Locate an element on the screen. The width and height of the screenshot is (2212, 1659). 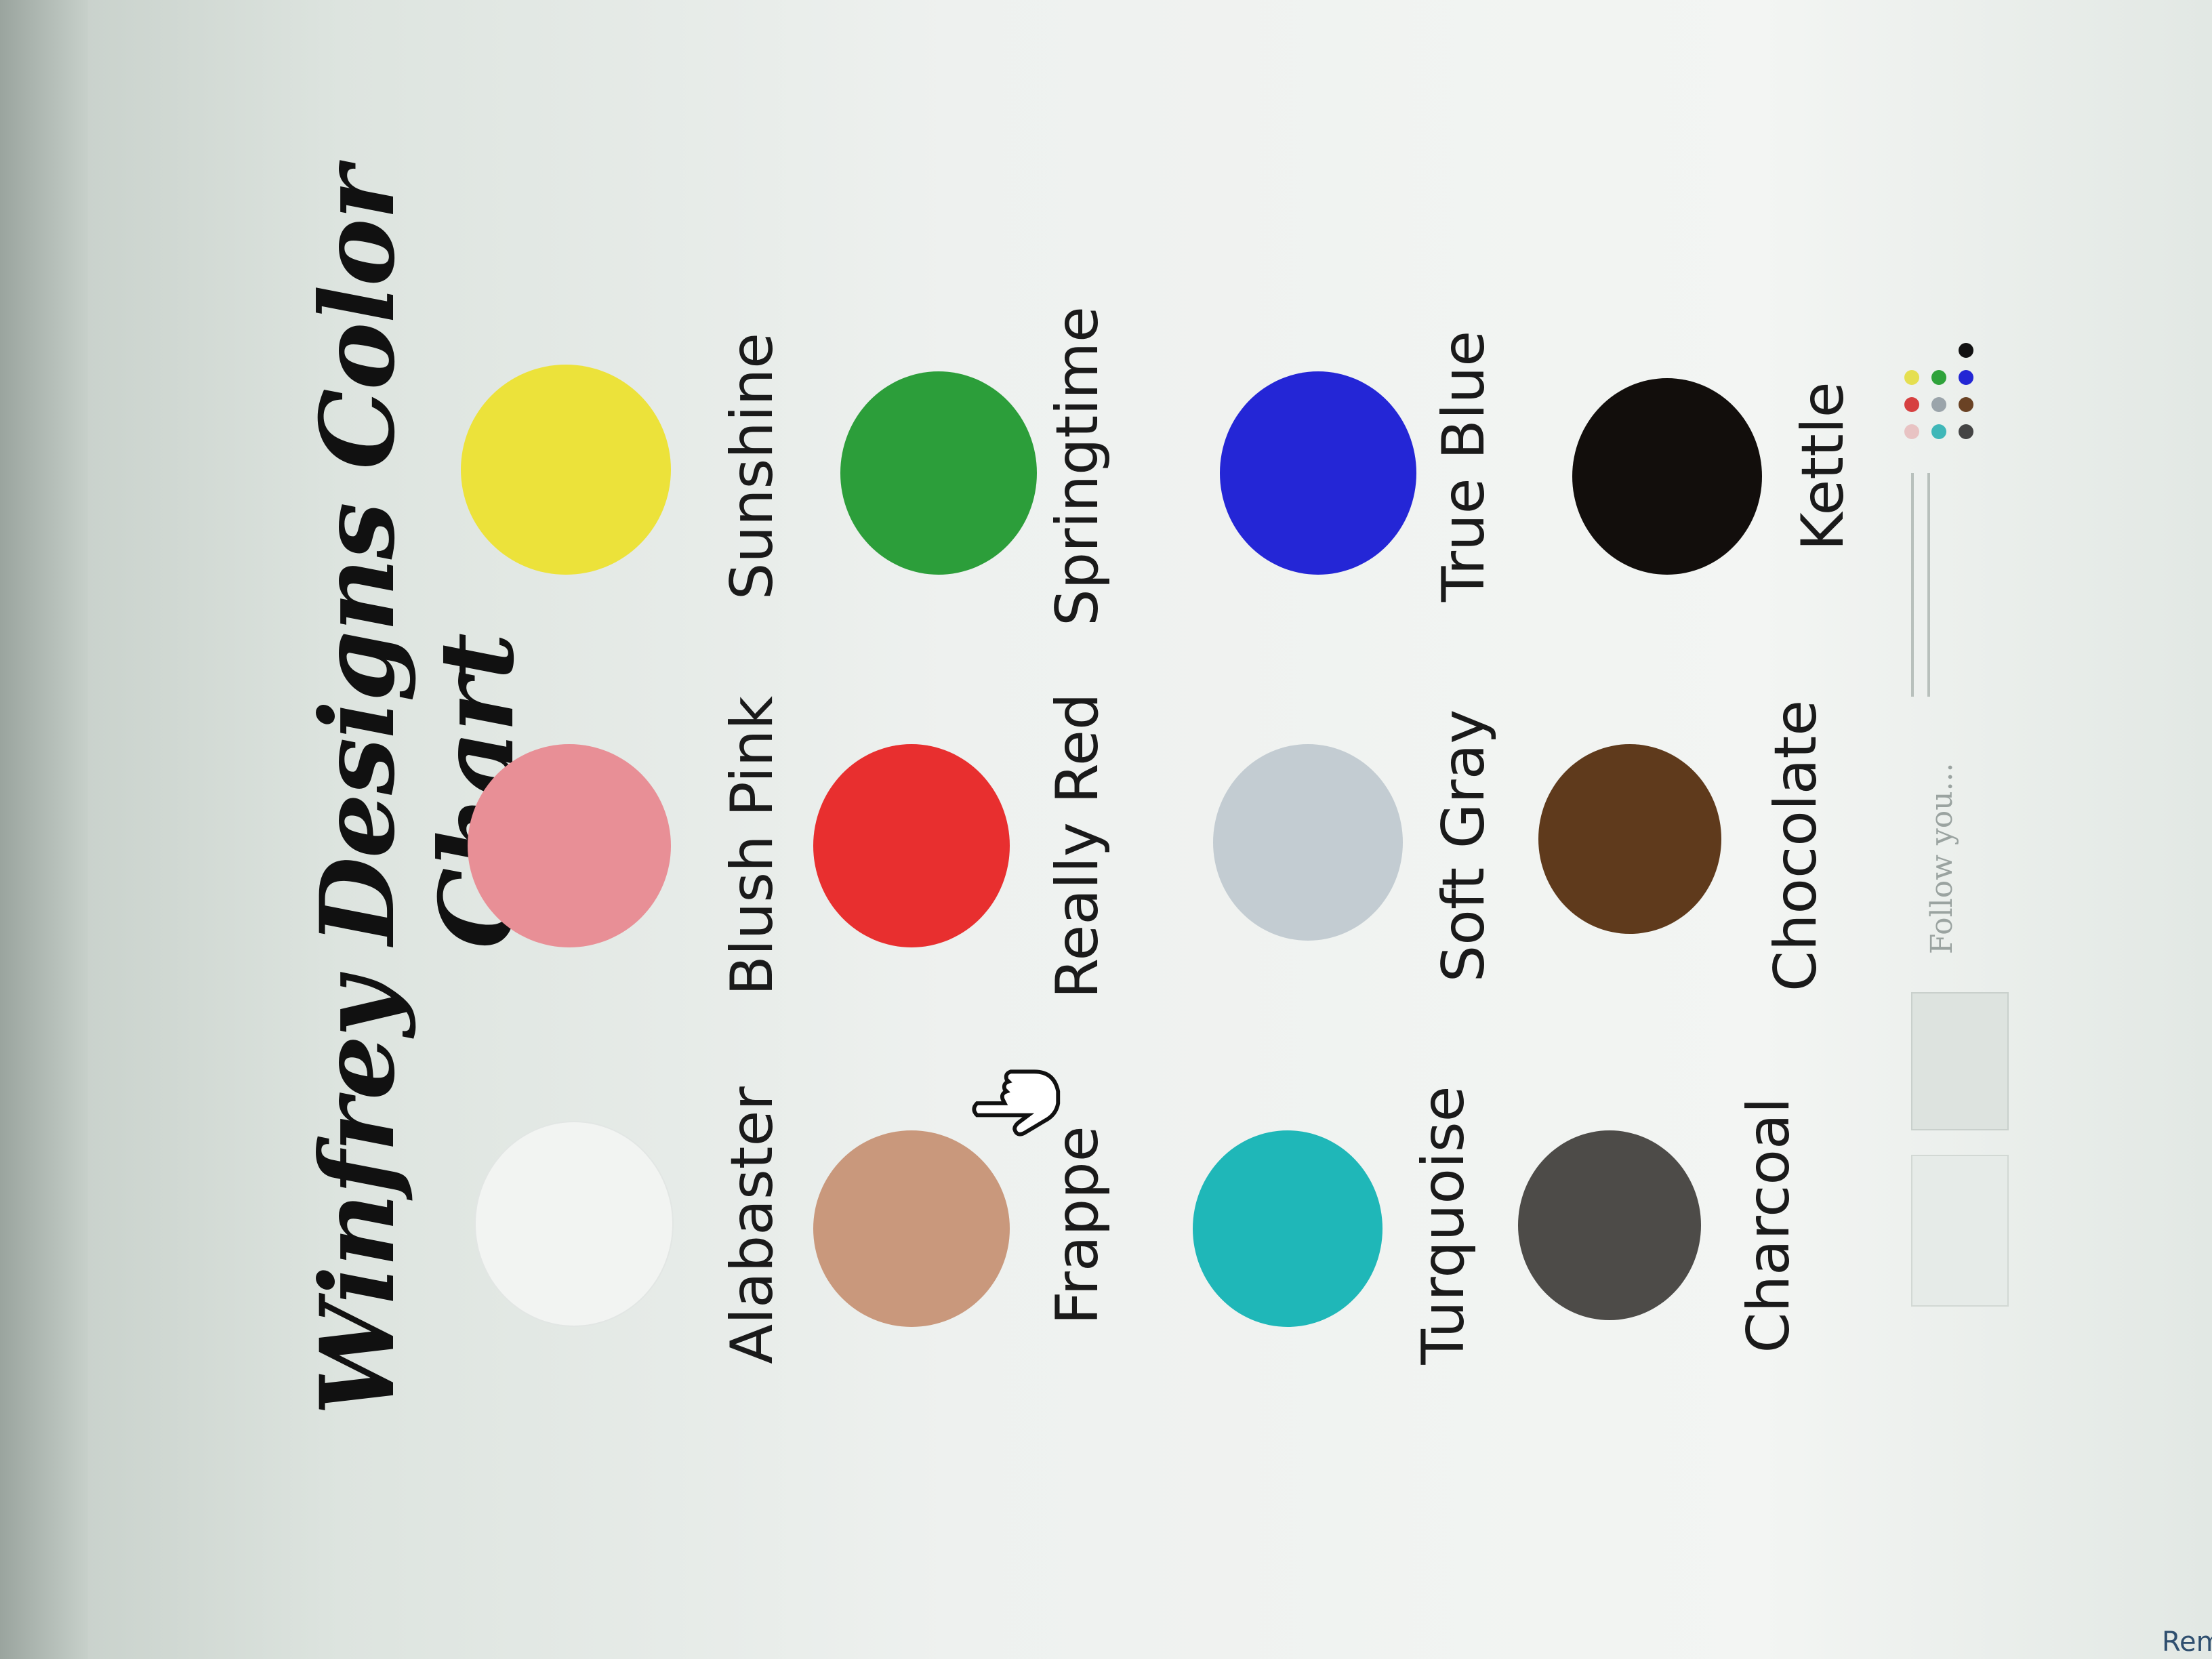
swatch-label: Alabaster is located at coordinates (752, 1225).